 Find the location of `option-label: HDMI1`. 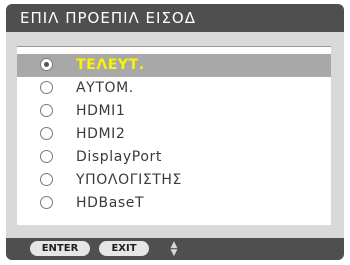

option-label: HDMI1 is located at coordinates (101, 111).